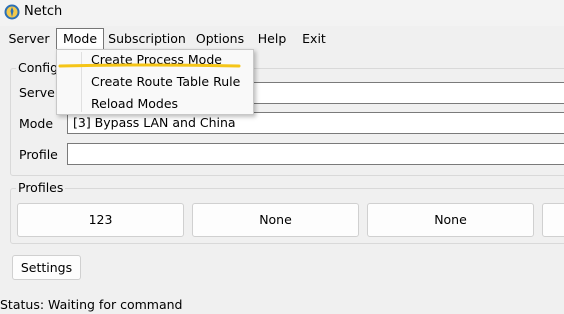 The image size is (564, 314). I want to click on settings-button: Settings, so click(46, 267).